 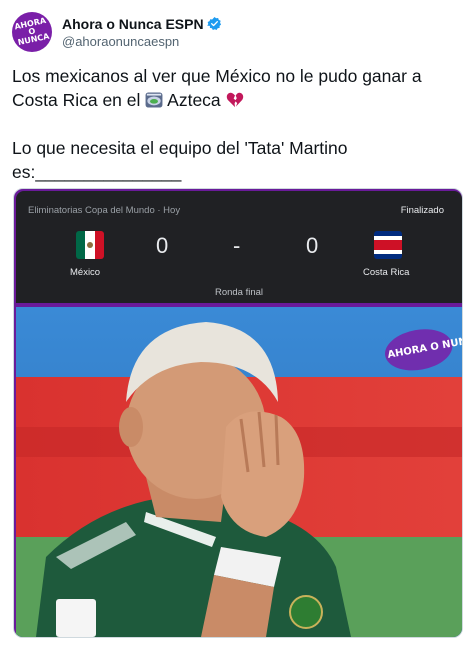 I want to click on costa-rica-flag-icon, so click(x=388, y=245).